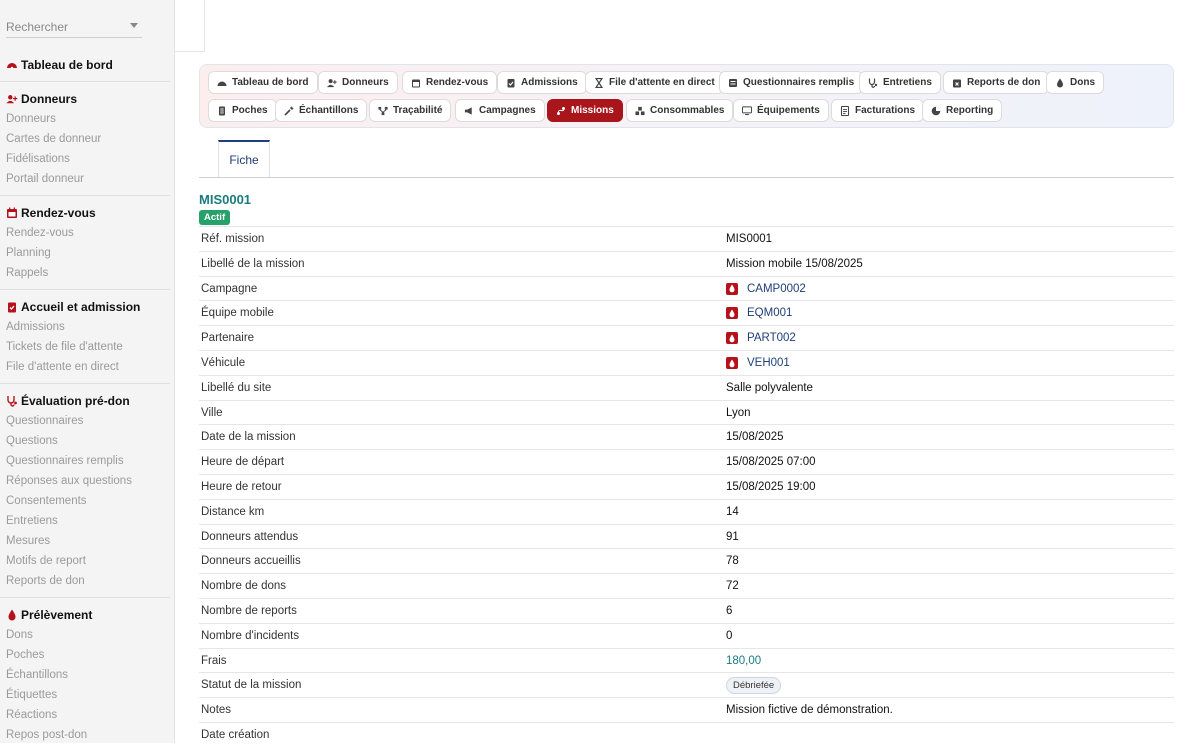 The width and height of the screenshot is (1200, 747). Describe the element at coordinates (37, 27) in the screenshot. I see `search-placeholder: Rechercher` at that location.